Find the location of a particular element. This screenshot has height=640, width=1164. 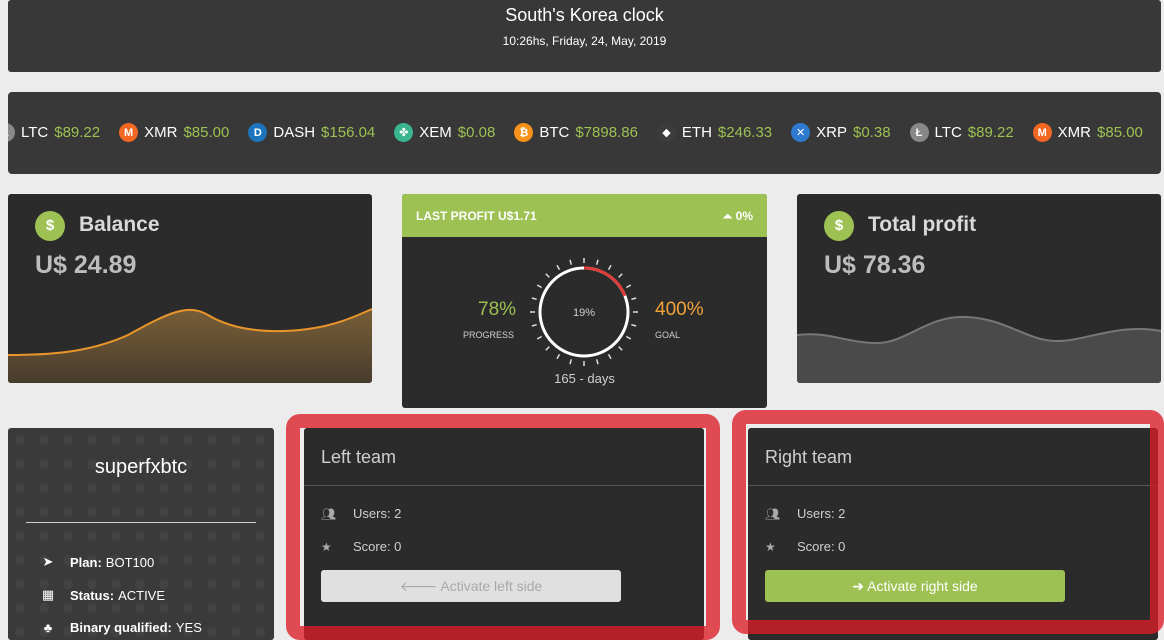

binary-label: Binary qualified: is located at coordinates (121, 627).